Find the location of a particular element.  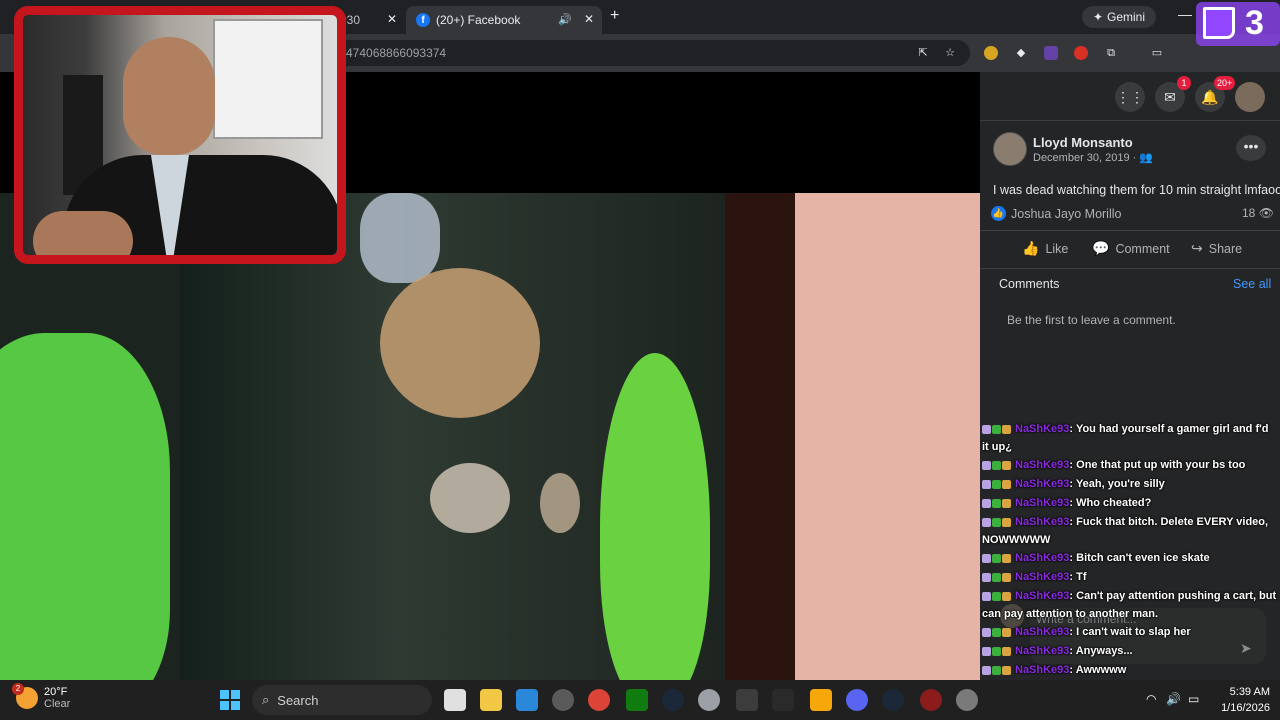

chat-badges is located at coordinates (997, 503).